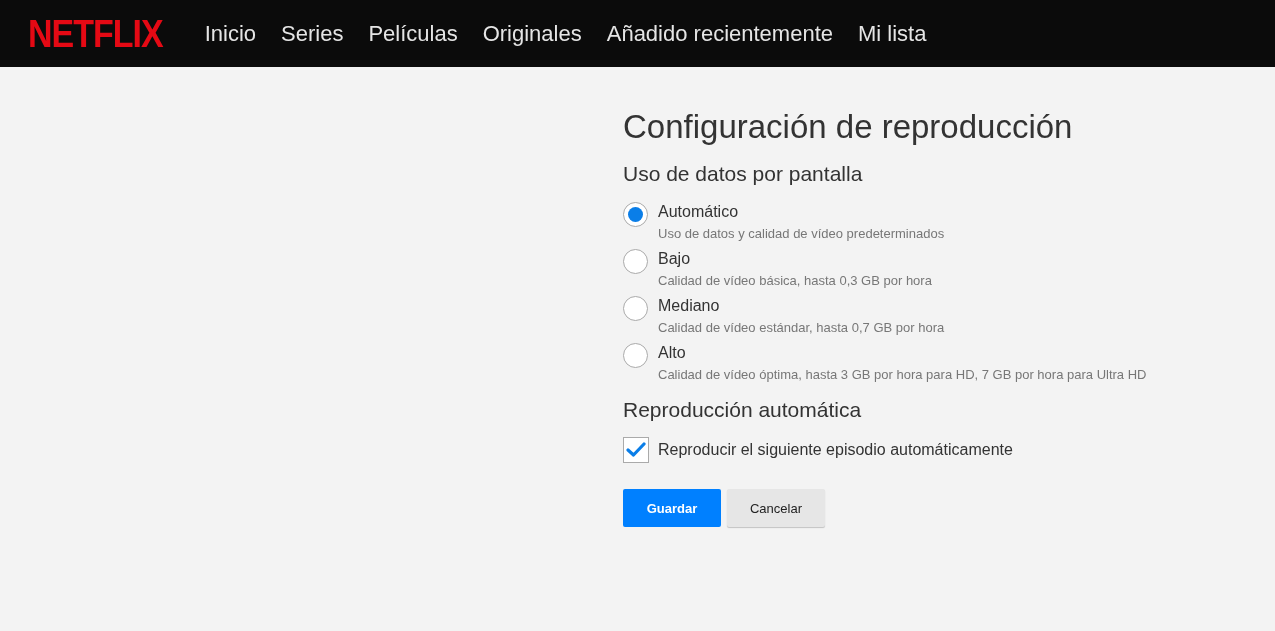 The image size is (1275, 631). What do you see at coordinates (675, 259) in the screenshot?
I see `option-label: Bajo` at bounding box center [675, 259].